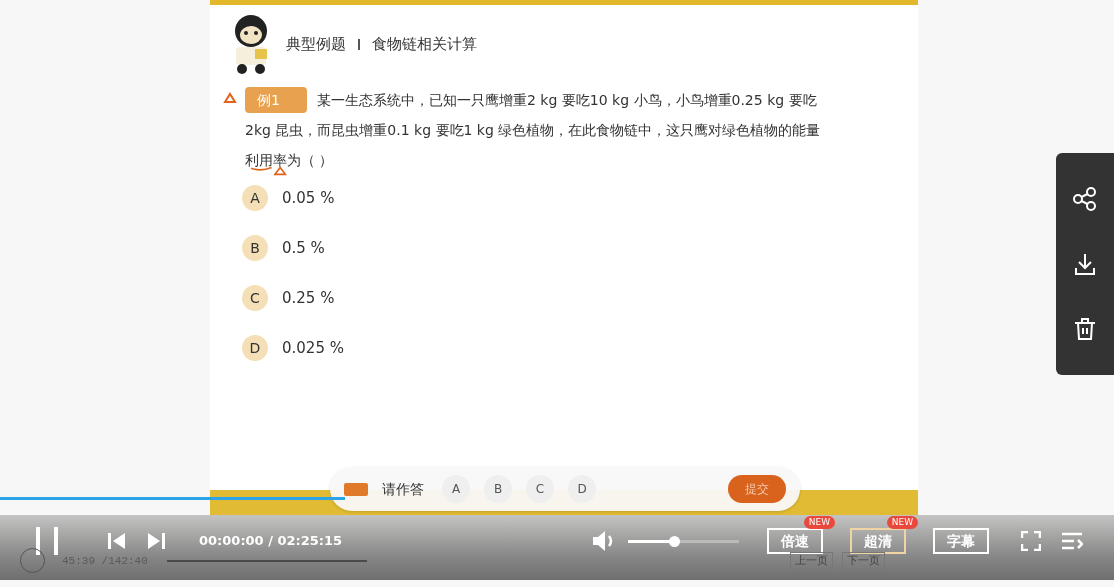 This screenshot has width=1114, height=587. I want to click on player-option-button: 字幕, so click(961, 541).